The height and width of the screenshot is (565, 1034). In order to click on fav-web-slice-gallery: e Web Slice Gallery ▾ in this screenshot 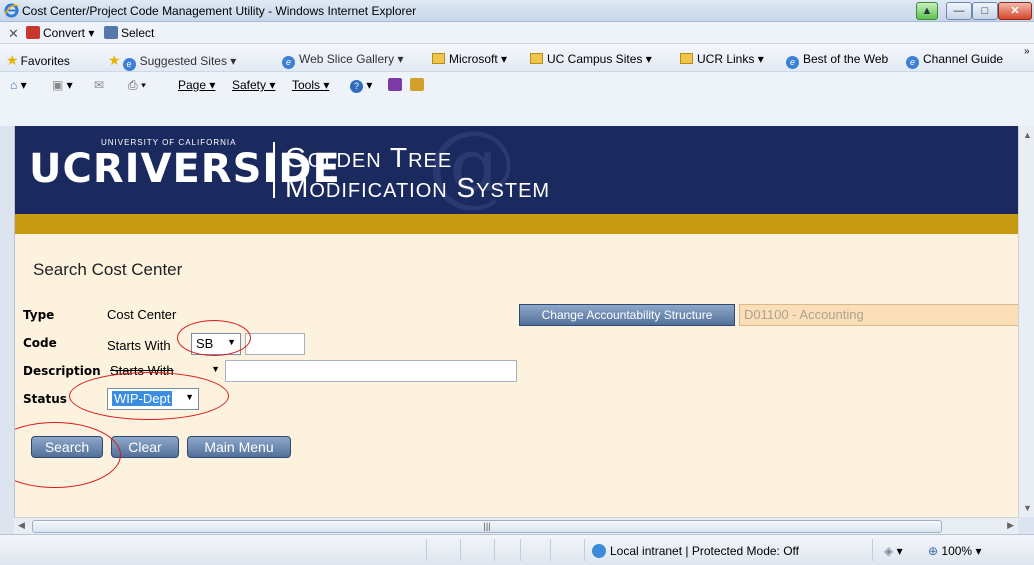, I will do `click(343, 60)`.